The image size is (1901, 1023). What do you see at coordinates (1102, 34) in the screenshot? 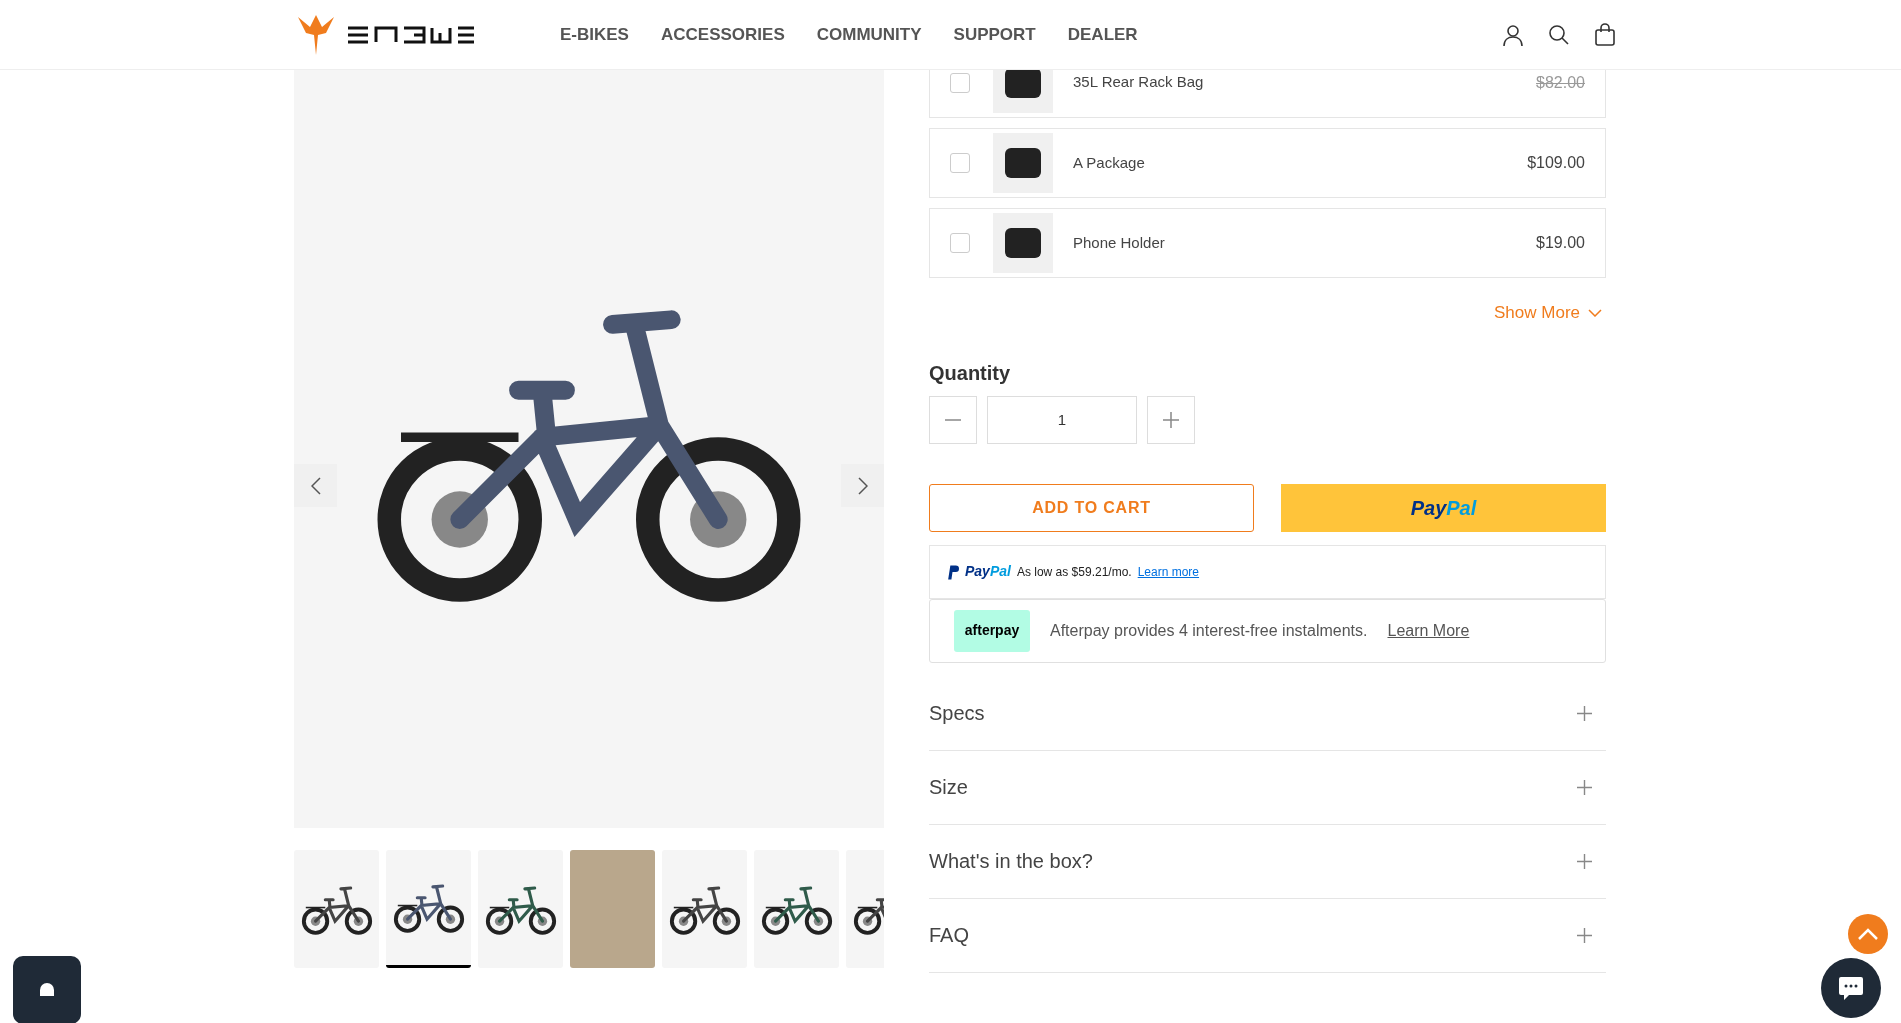
I see `nav-link: DEALER` at bounding box center [1102, 34].